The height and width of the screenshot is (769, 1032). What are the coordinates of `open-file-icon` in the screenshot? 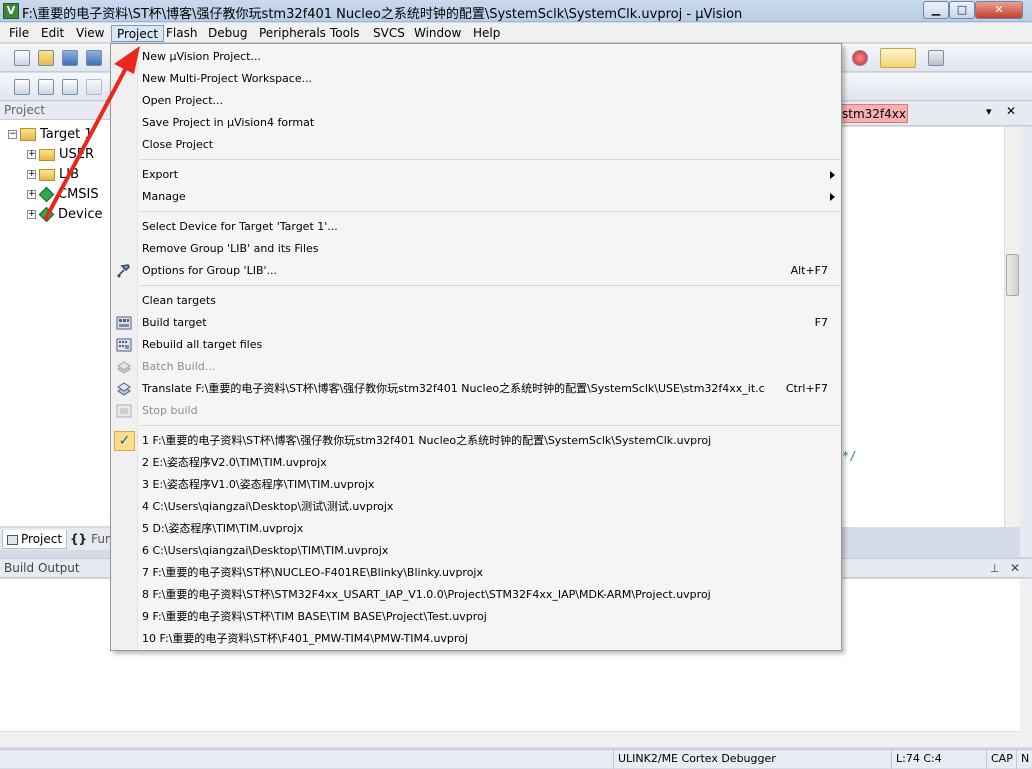 It's located at (46, 58).